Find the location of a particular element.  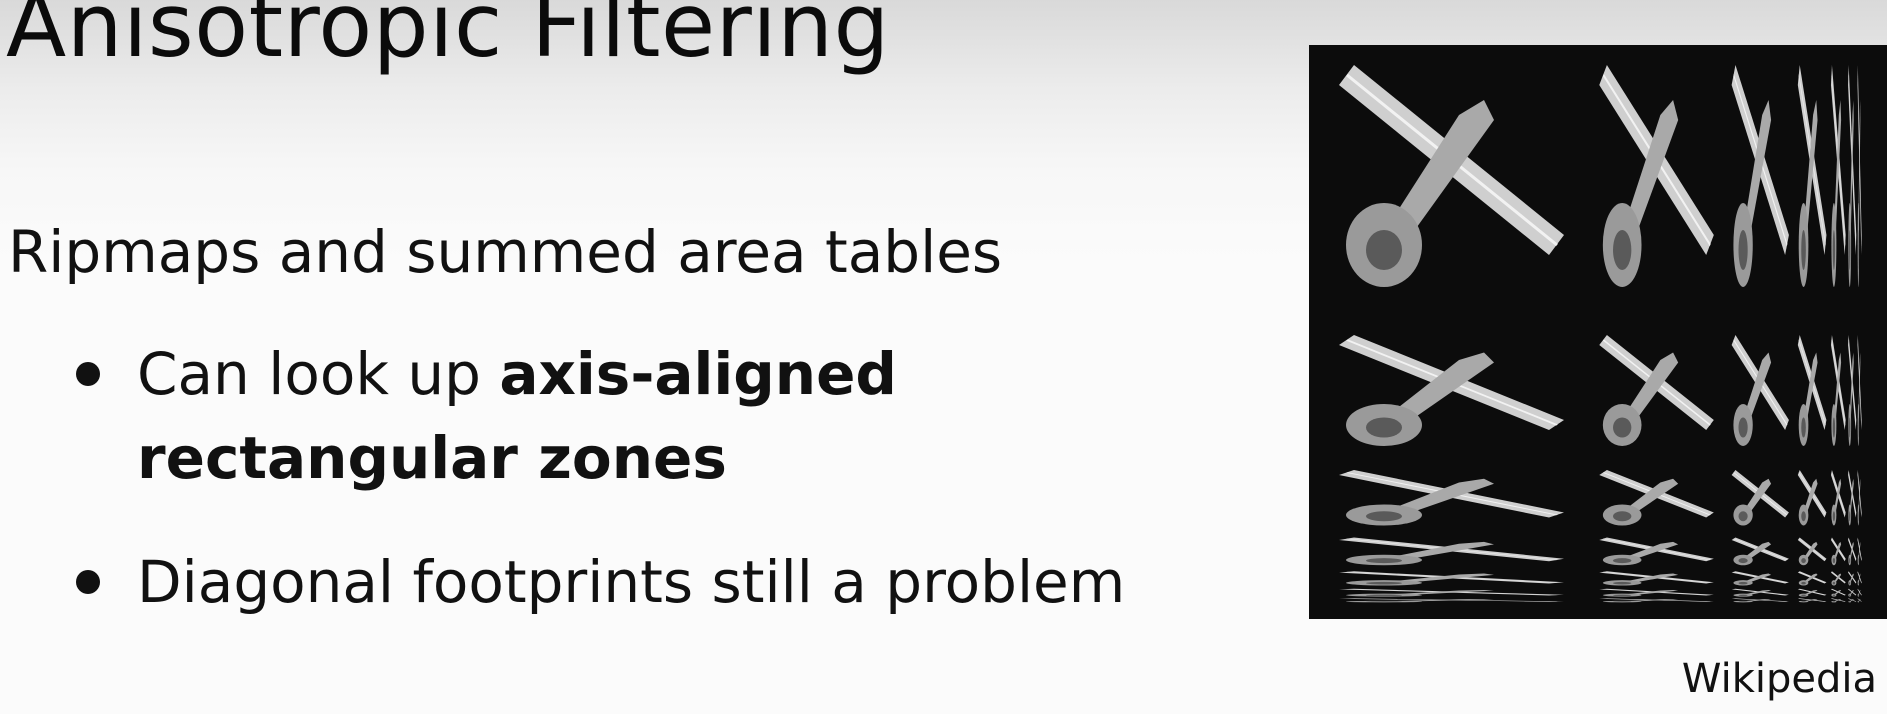

slide-subtitle: Ripmaps and summed area tables is located at coordinates (505, 252).